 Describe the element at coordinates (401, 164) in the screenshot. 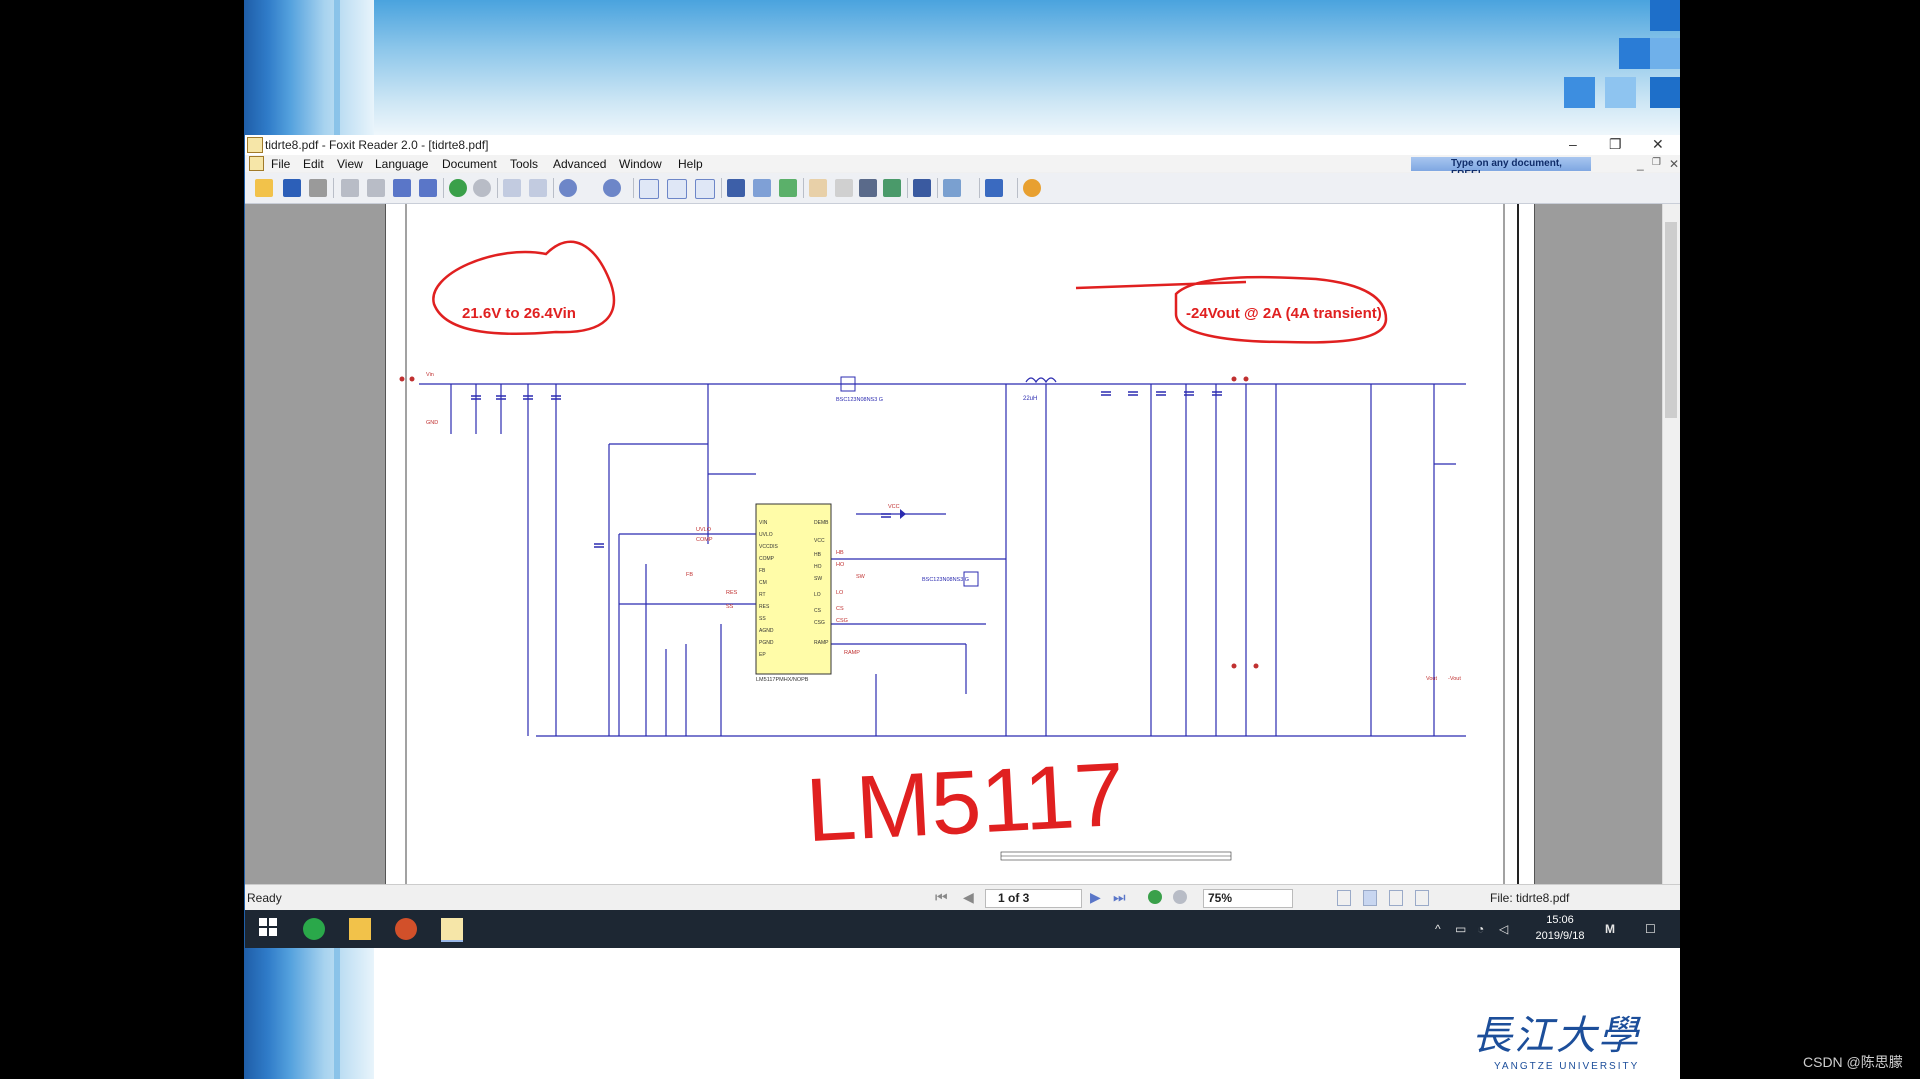

I see `menu-language: Language` at that location.